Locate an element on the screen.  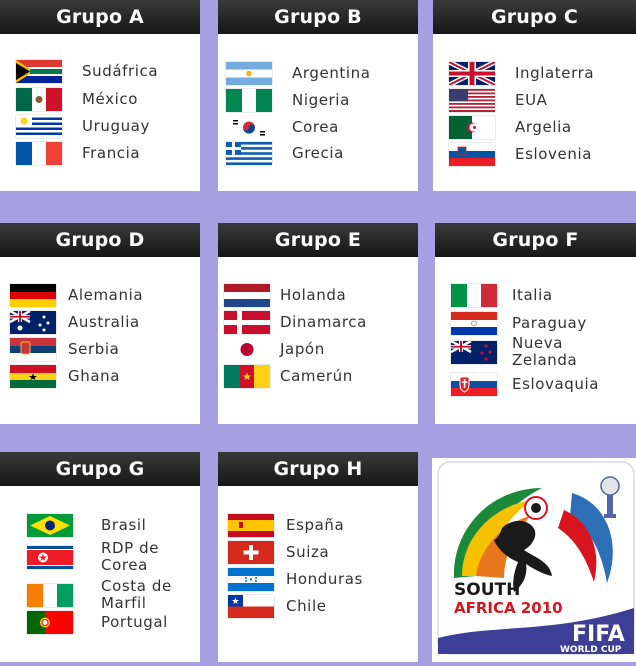
group-title: Grupo H is located at coordinates (318, 469).